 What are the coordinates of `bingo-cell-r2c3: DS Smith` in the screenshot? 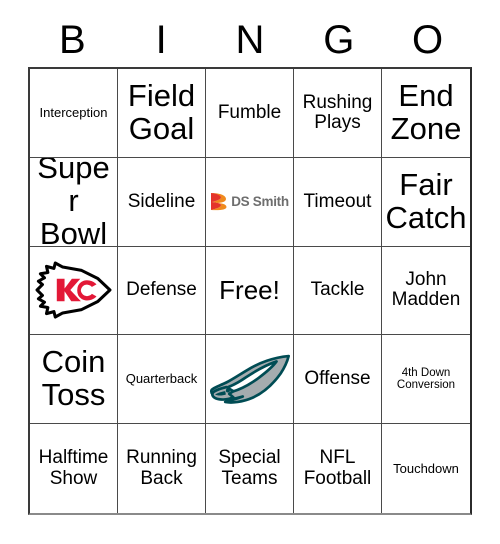 It's located at (250, 202).